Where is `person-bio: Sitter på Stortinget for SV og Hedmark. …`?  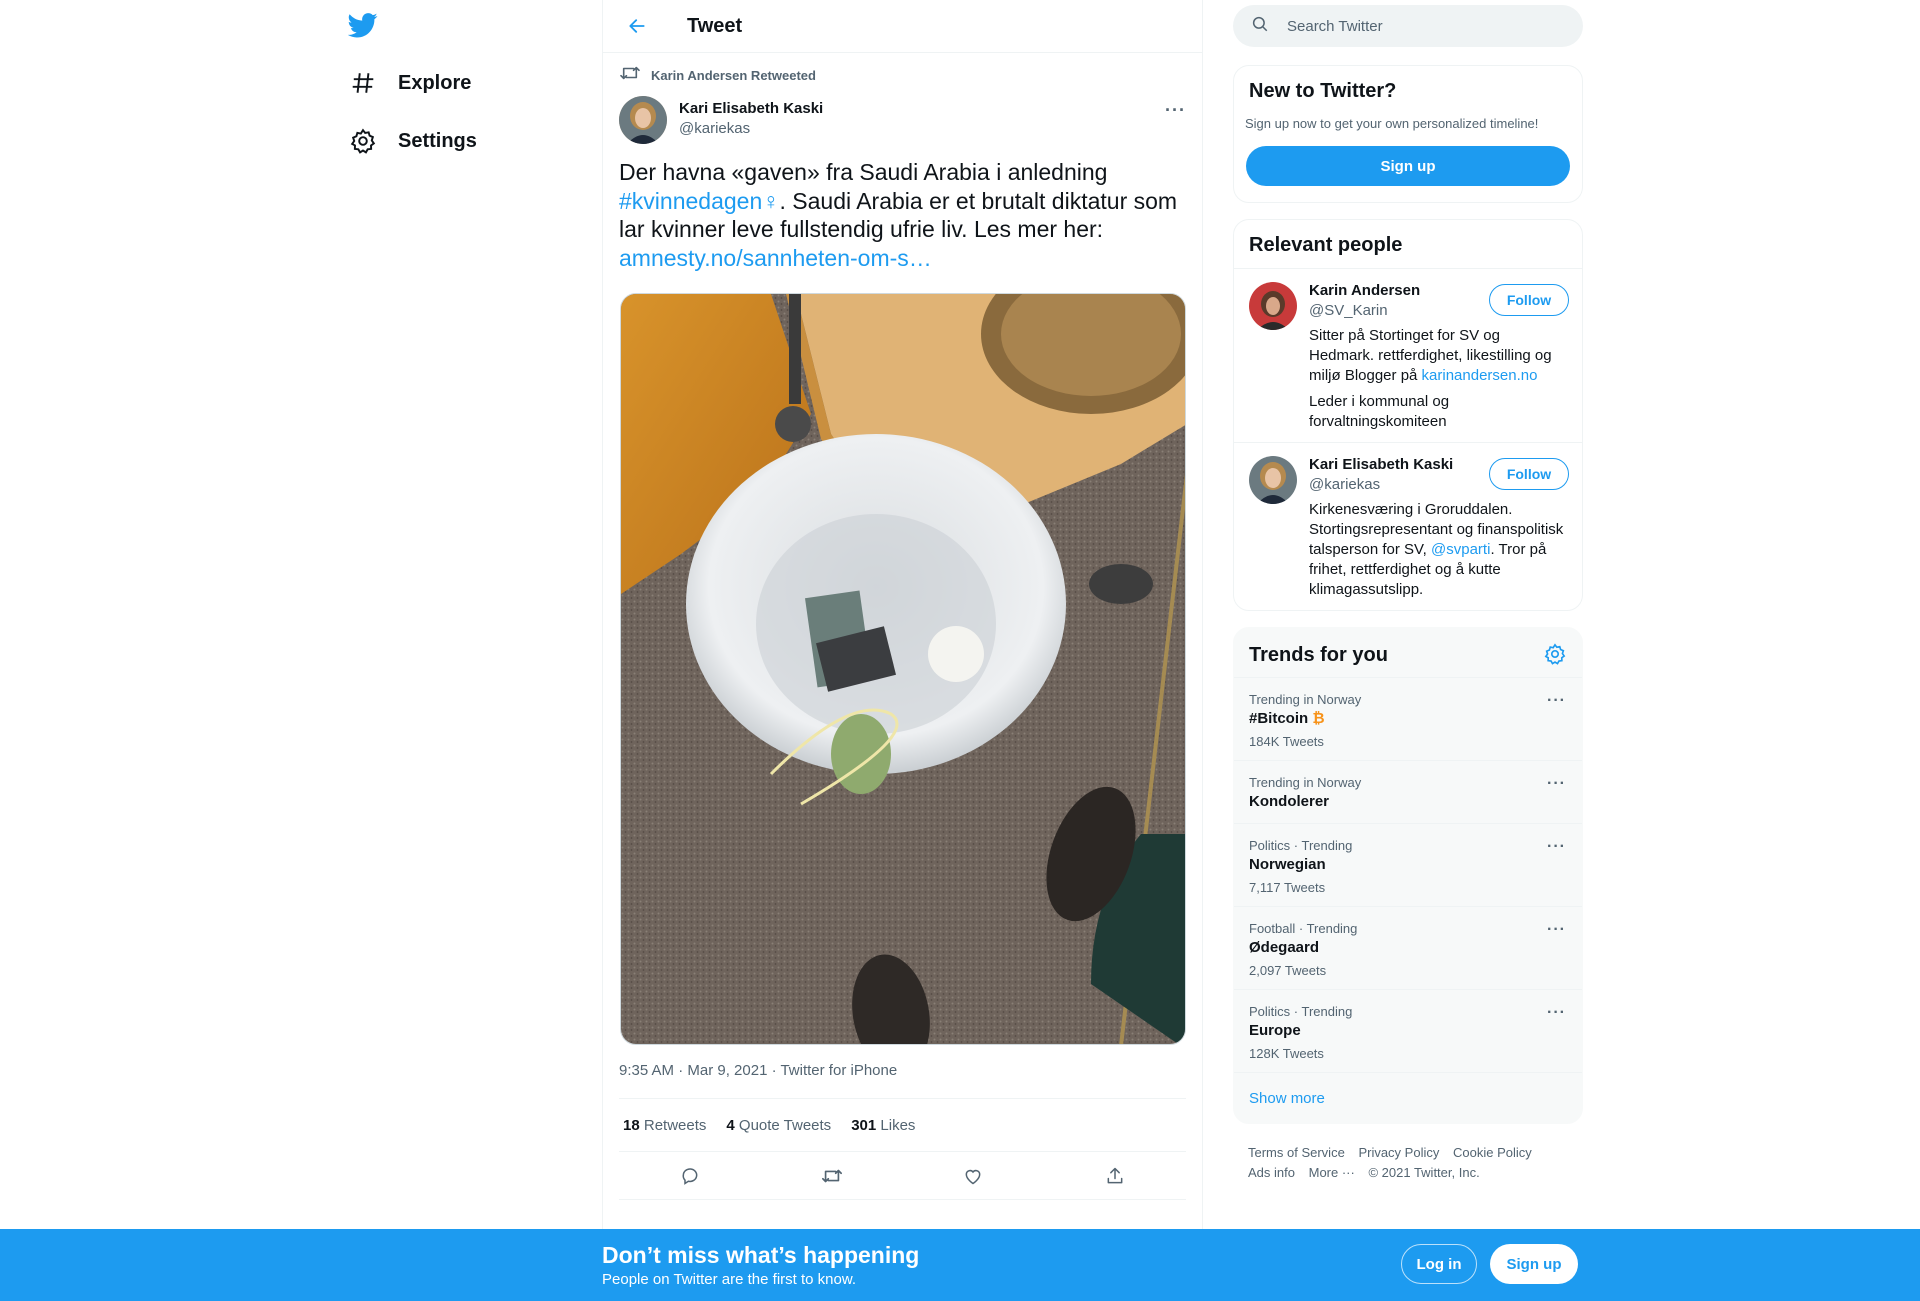 person-bio: Sitter på Stortinget for SV og Hedmark. … is located at coordinates (1438, 356).